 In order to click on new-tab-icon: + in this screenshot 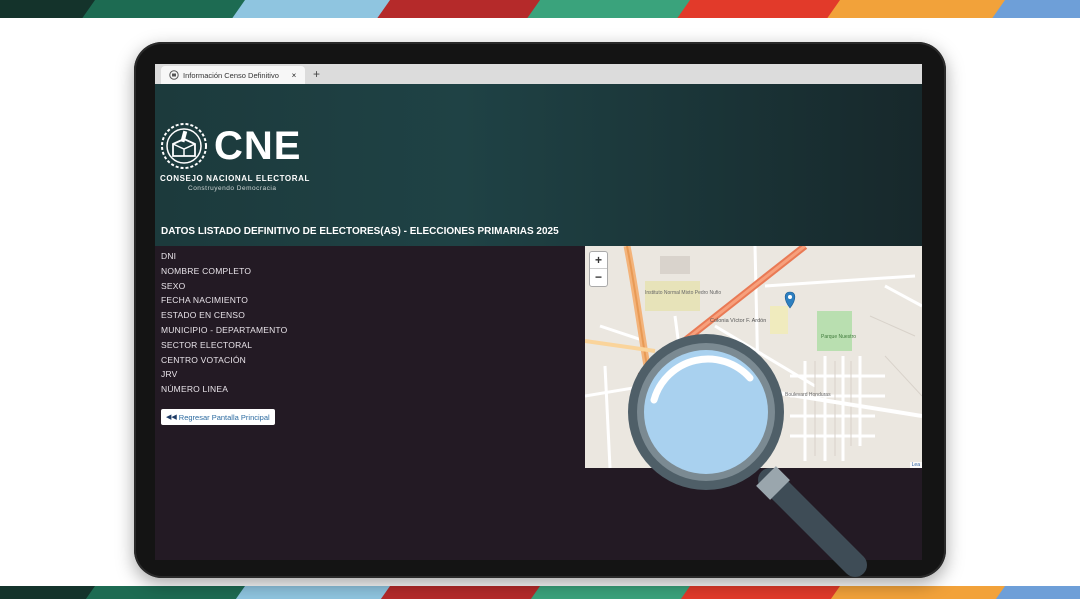, I will do `click(316, 74)`.